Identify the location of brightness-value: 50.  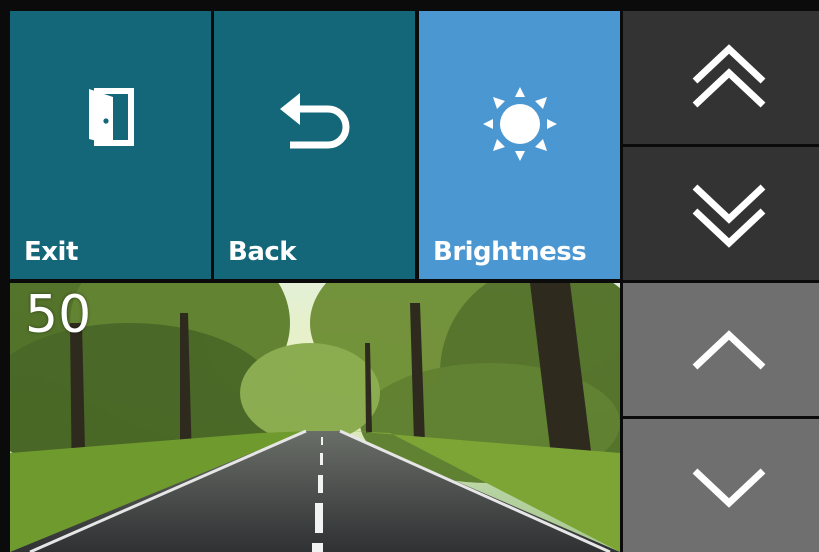
(58, 315).